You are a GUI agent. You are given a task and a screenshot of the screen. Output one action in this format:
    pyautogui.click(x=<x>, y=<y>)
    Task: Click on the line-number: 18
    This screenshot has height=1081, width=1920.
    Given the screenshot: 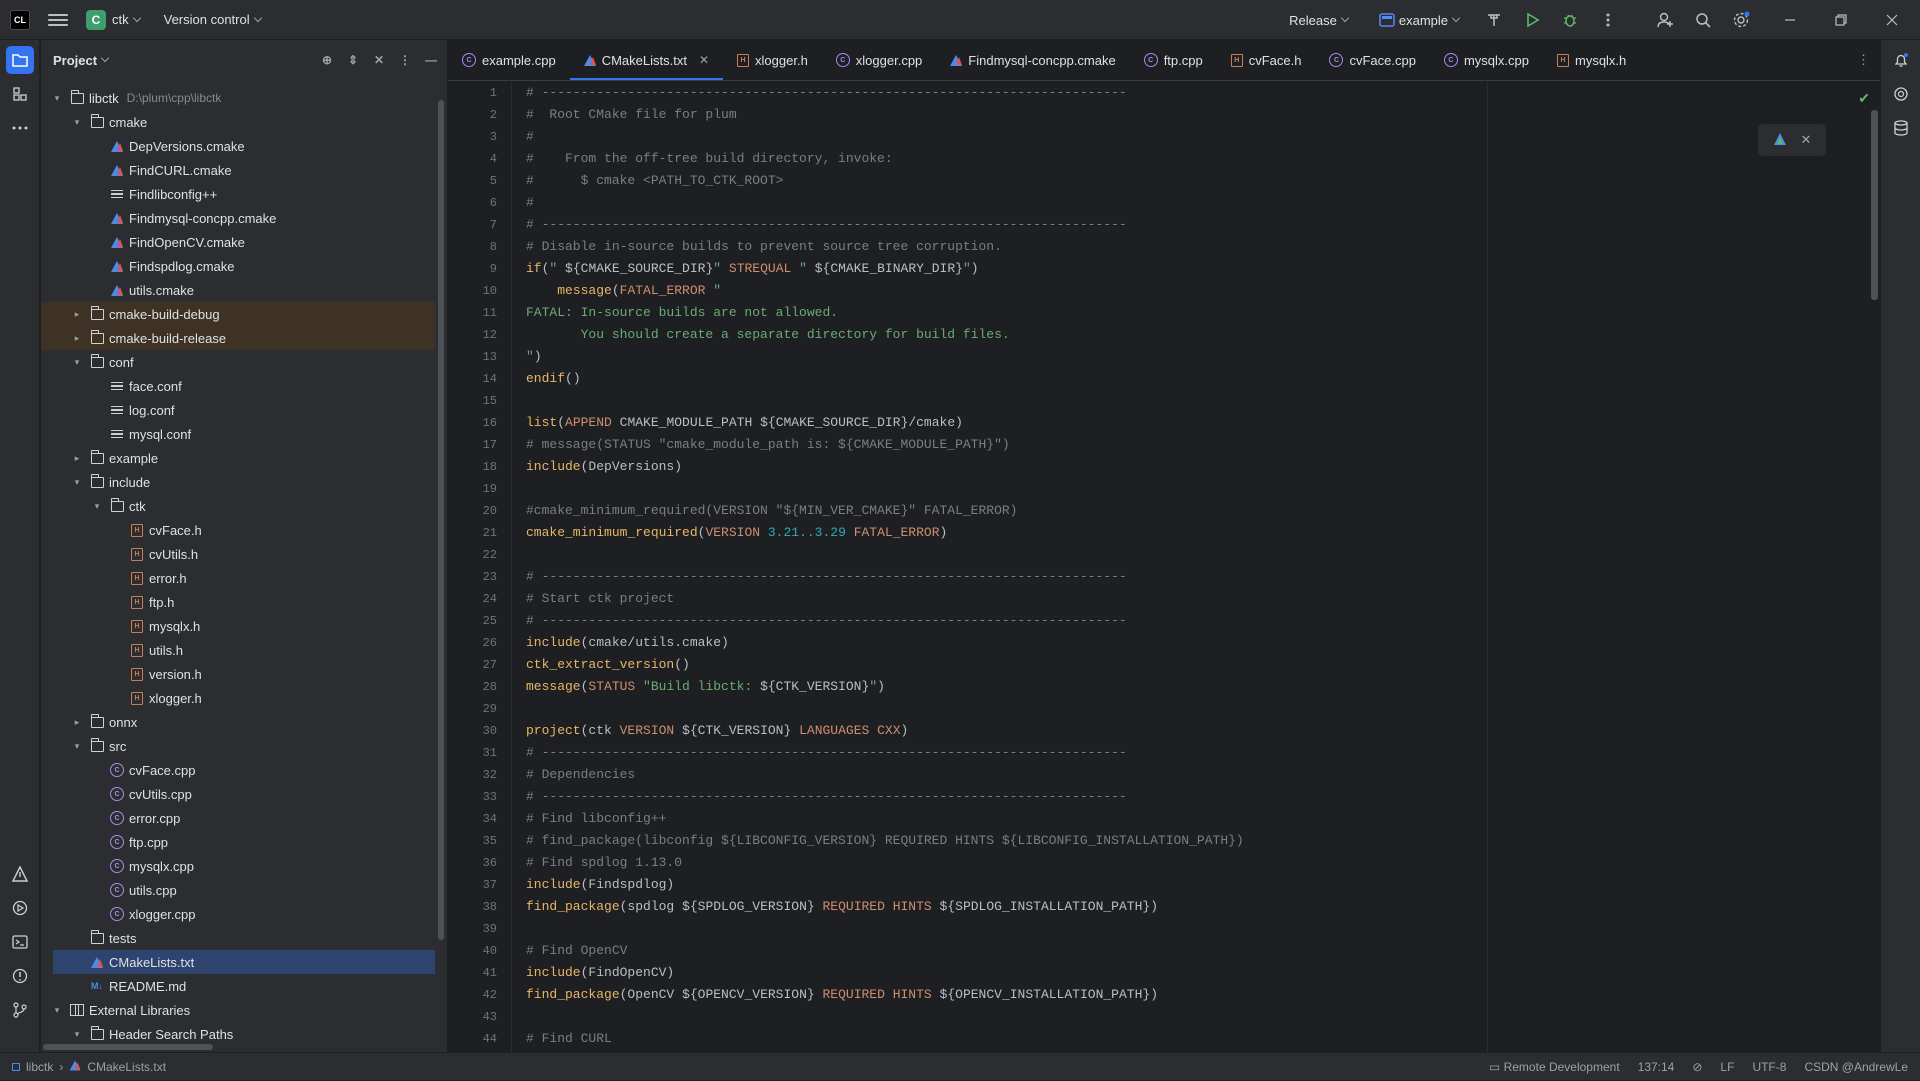 What is the action you would take?
    pyautogui.click(x=479, y=467)
    